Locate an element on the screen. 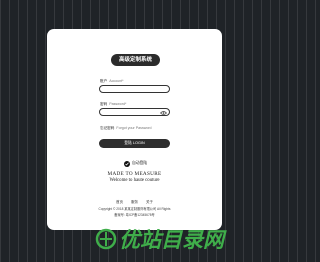 Image resolution: width=320 pixels, height=262 pixels. slogan-title: MADE TO MEASURE is located at coordinates (134, 174).